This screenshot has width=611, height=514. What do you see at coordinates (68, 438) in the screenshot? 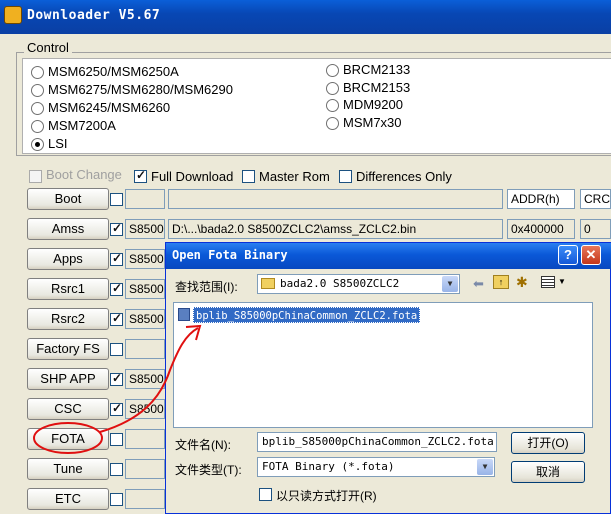
I see `annotation-circle-fota` at bounding box center [68, 438].